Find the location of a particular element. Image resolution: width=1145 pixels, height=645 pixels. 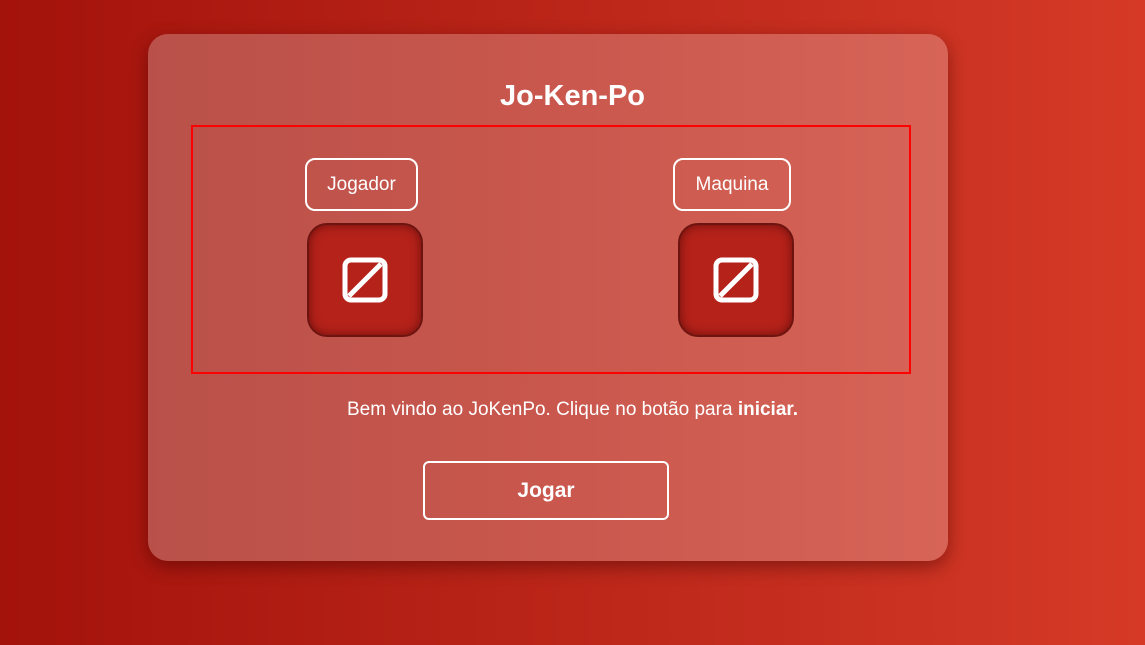

welcome-message-emphasis: iniciar. is located at coordinates (768, 409).